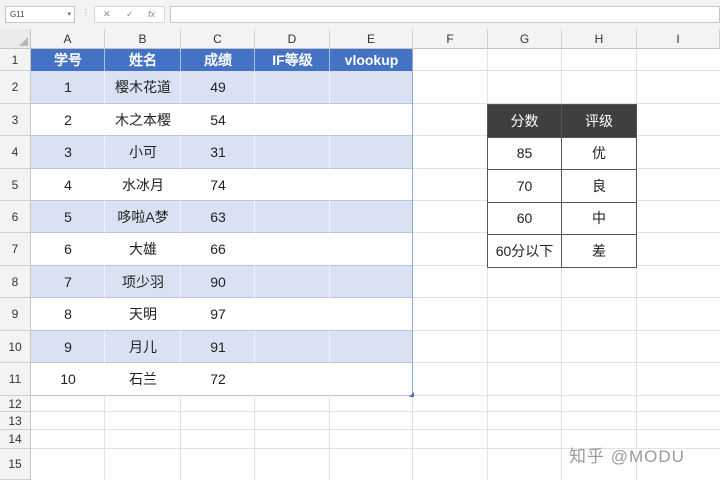 The height and width of the screenshot is (480, 720). Describe the element at coordinates (15, 464) in the screenshot. I see `row-header-15: 15` at that location.